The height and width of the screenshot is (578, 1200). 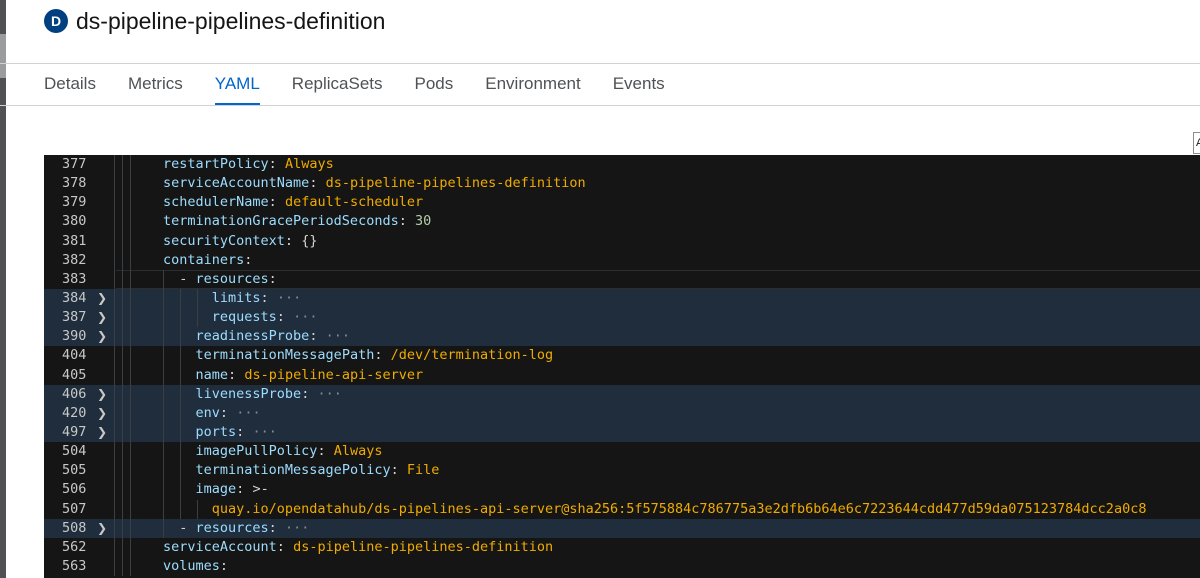 I want to click on code-line: 377 restartPolicy: Always, so click(x=622, y=165).